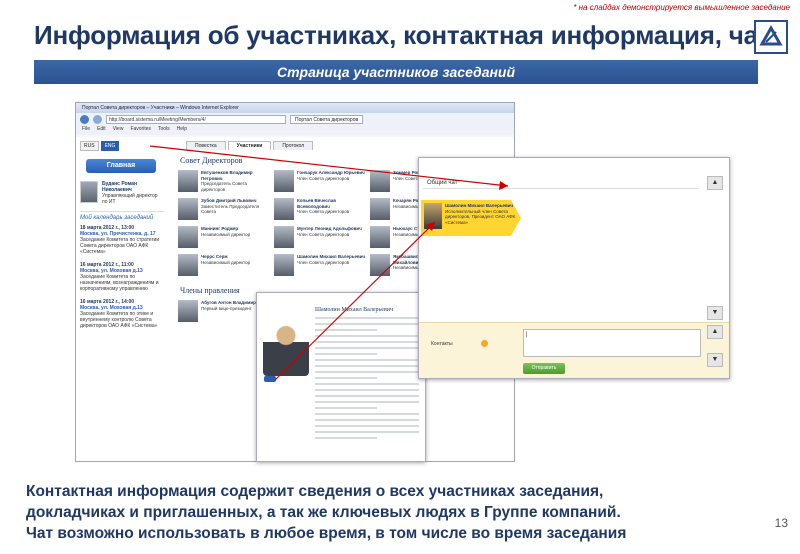 The height and width of the screenshot is (554, 800). I want to click on participant-popup: Шамолин Михаил Валерьевич, so click(341, 377).